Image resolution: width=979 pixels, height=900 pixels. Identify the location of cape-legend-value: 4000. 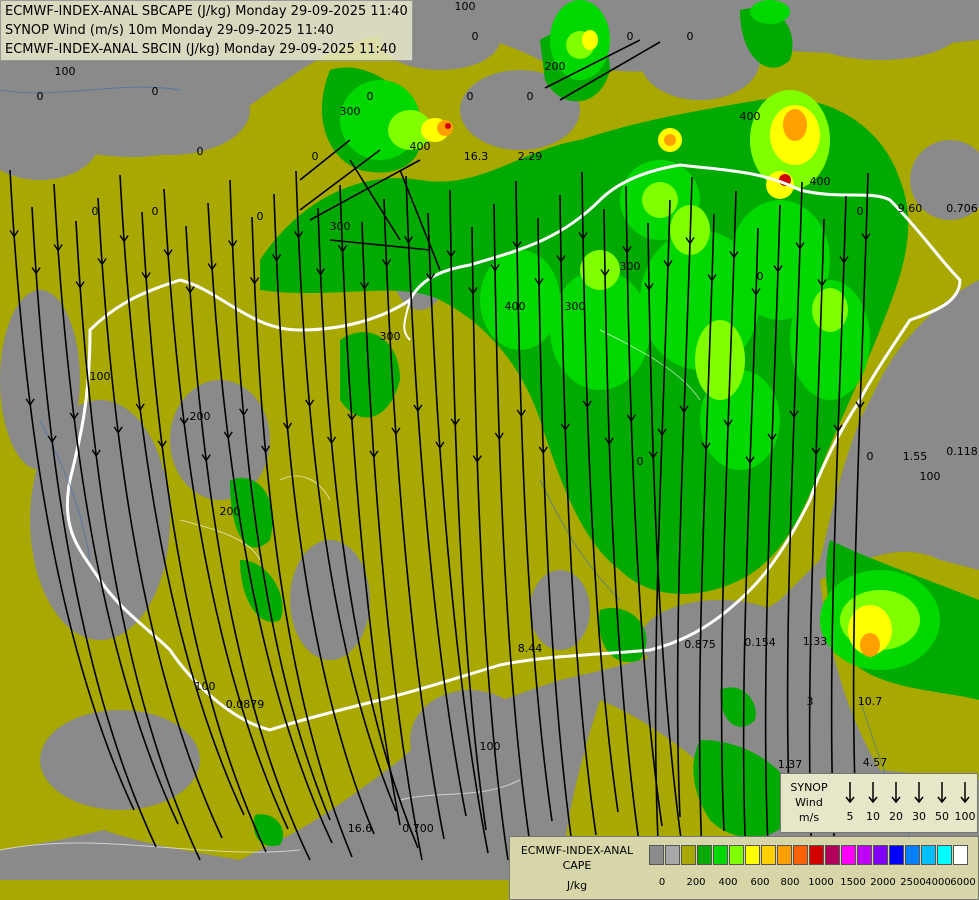
(938, 882).